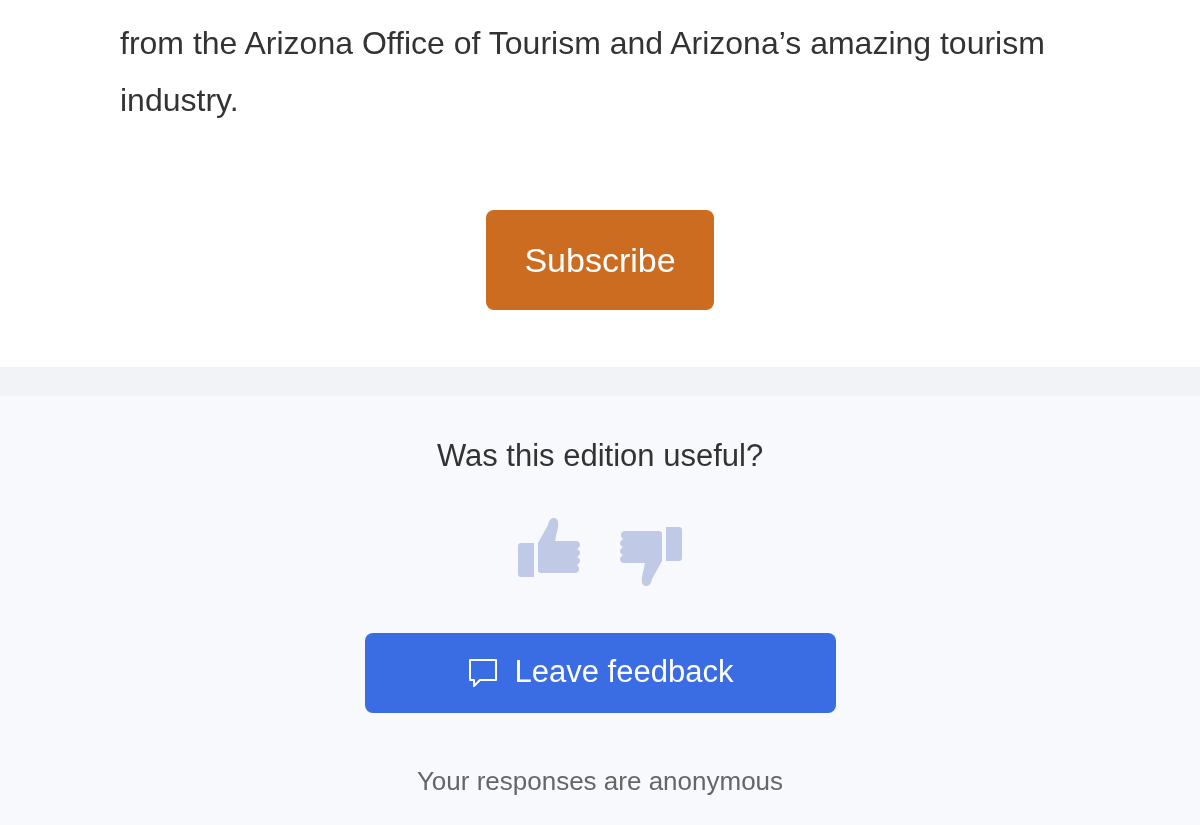 Image resolution: width=1200 pixels, height=825 pixels. What do you see at coordinates (582, 72) in the screenshot?
I see `intro-paragraph: from the Arizona Office of Tourism and Arizona’s amazing tourism industry.` at bounding box center [582, 72].